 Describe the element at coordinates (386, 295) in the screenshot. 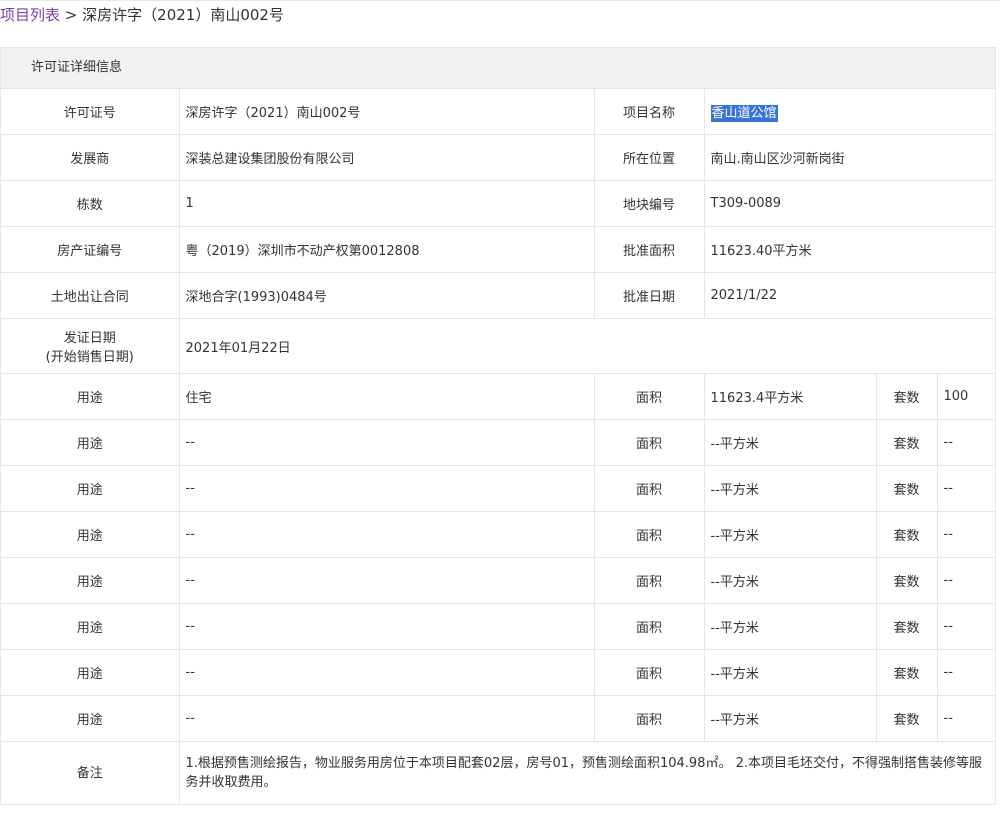

I see `land-contract-value: 深地合字(1993)0484号` at that location.